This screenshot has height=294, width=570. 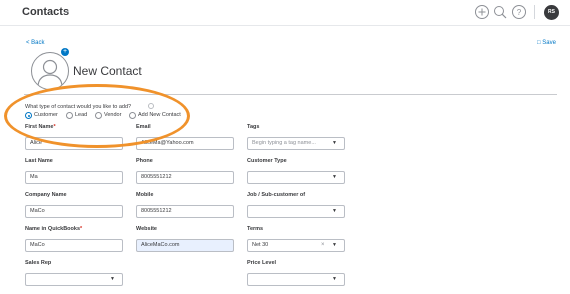 I want to click on email-label: Email, so click(x=143, y=127).